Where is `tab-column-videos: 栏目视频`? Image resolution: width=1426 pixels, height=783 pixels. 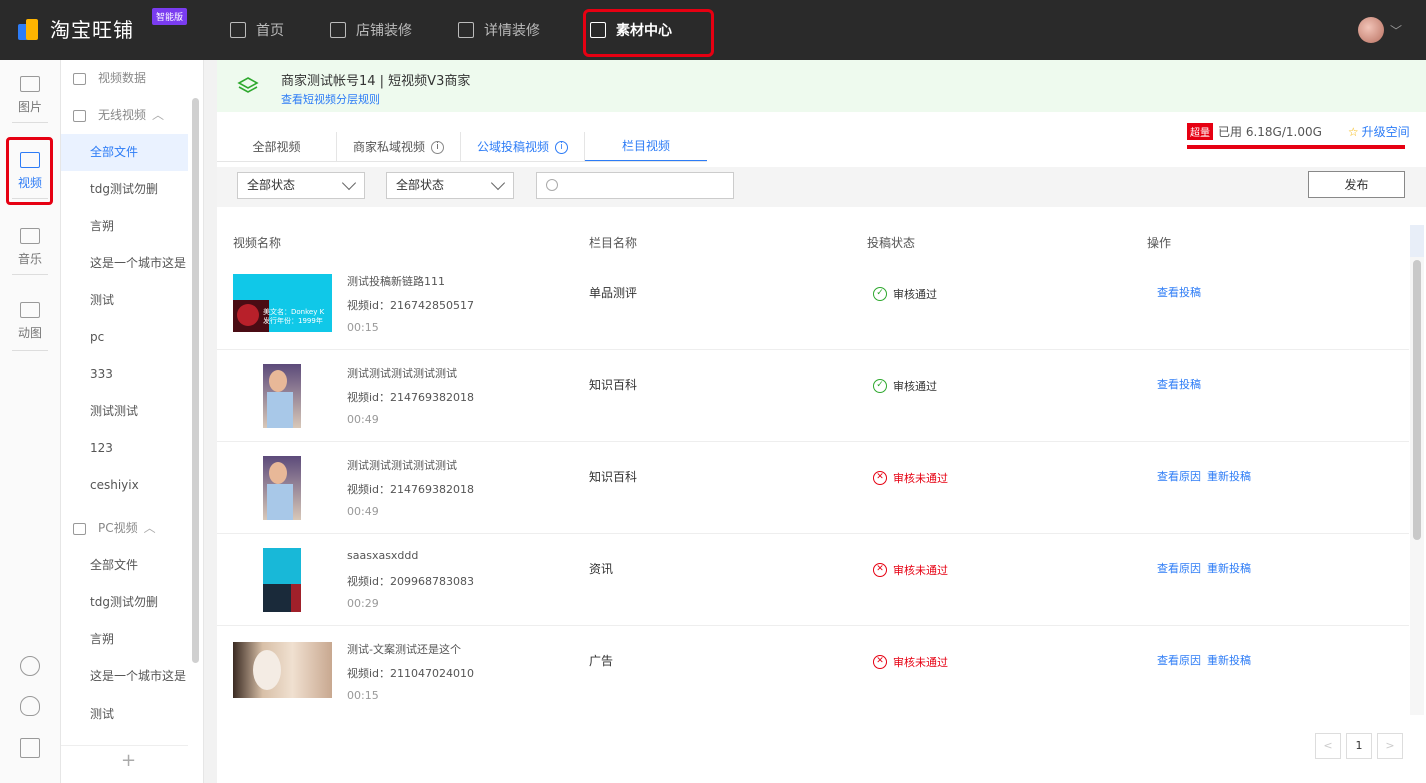
tab-column-videos: 栏目视频 is located at coordinates (646, 147).